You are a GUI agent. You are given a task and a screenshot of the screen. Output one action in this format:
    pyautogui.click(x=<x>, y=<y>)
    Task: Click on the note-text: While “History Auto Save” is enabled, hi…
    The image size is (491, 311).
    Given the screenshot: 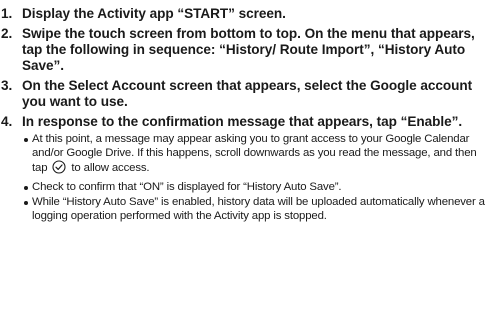 What is the action you would take?
    pyautogui.click(x=258, y=209)
    